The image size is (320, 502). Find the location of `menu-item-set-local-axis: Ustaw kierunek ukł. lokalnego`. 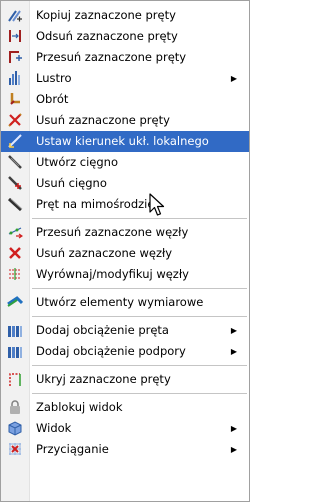

menu-item-set-local-axis: Ustaw kierunek ukł. lokalnego is located at coordinates (125, 141).